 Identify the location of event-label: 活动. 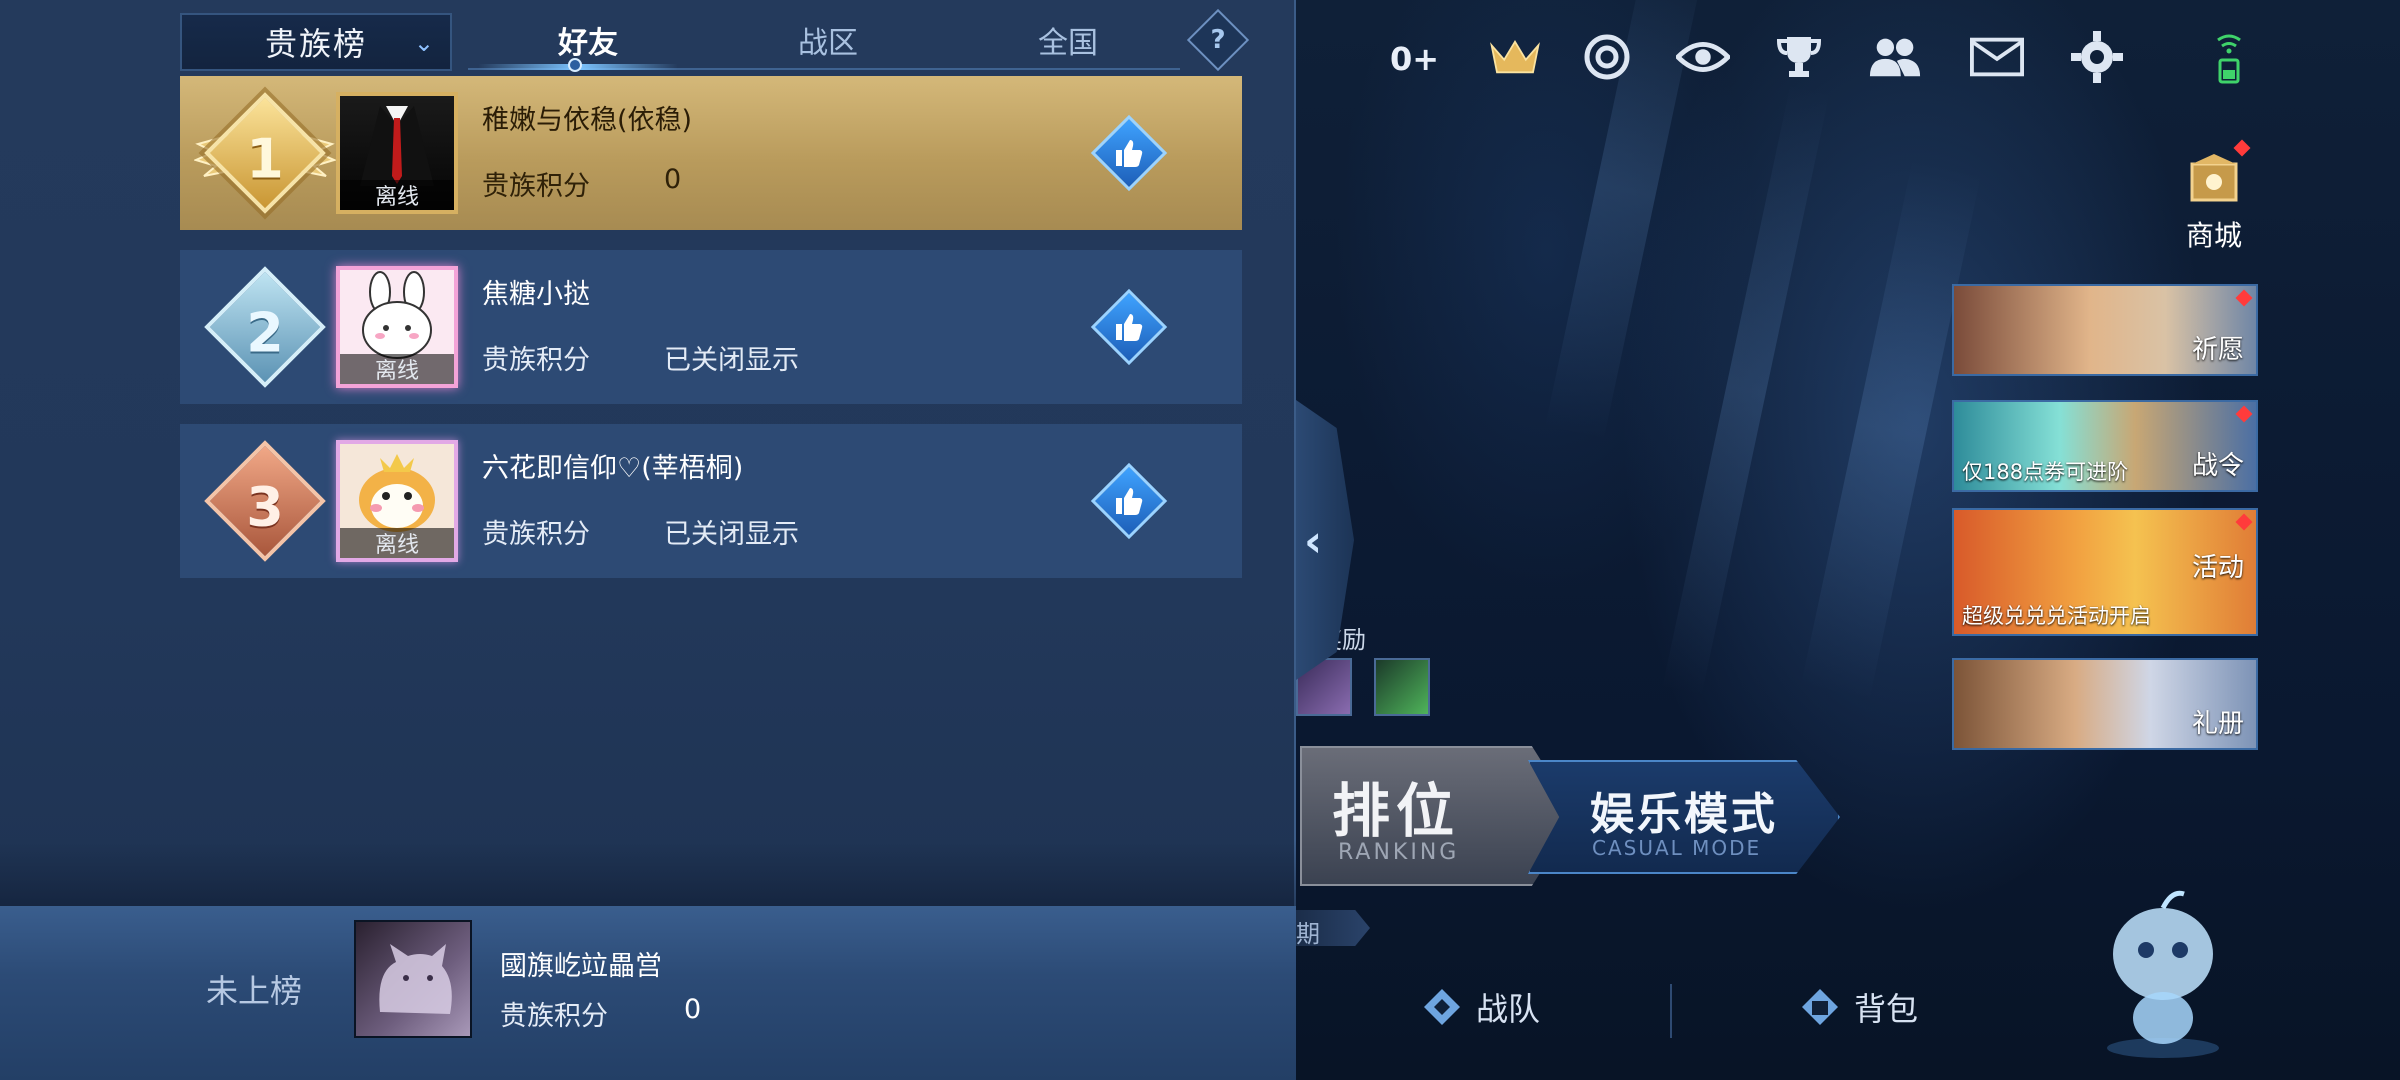
(2217, 568).